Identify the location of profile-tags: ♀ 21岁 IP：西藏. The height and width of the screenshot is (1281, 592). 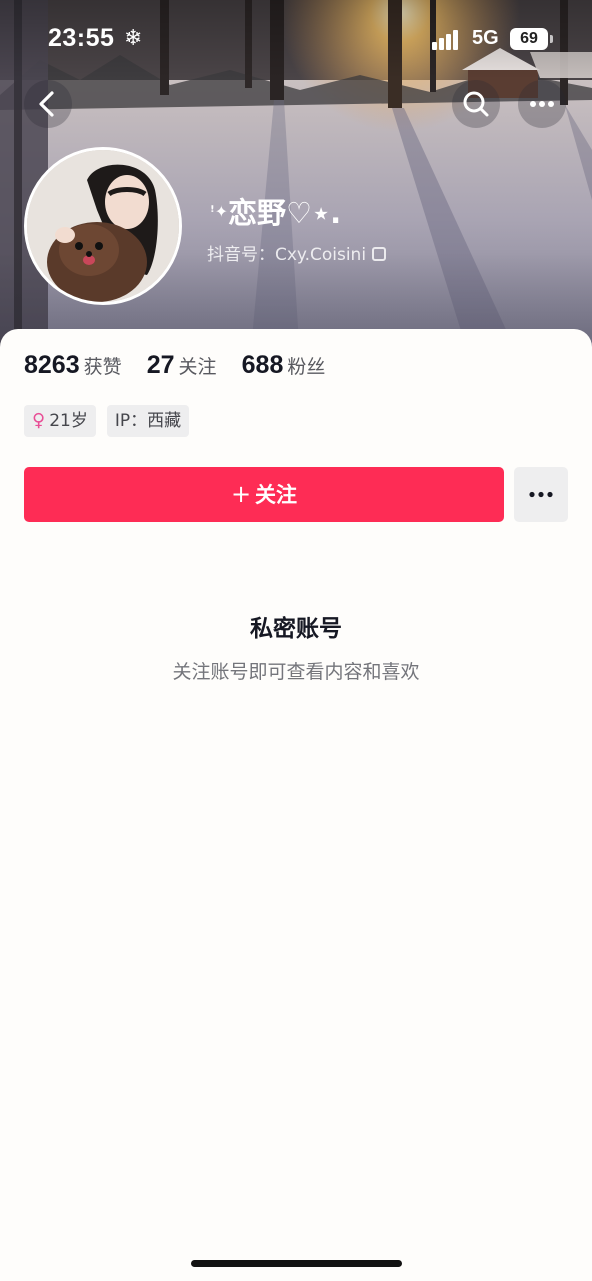
(109, 421).